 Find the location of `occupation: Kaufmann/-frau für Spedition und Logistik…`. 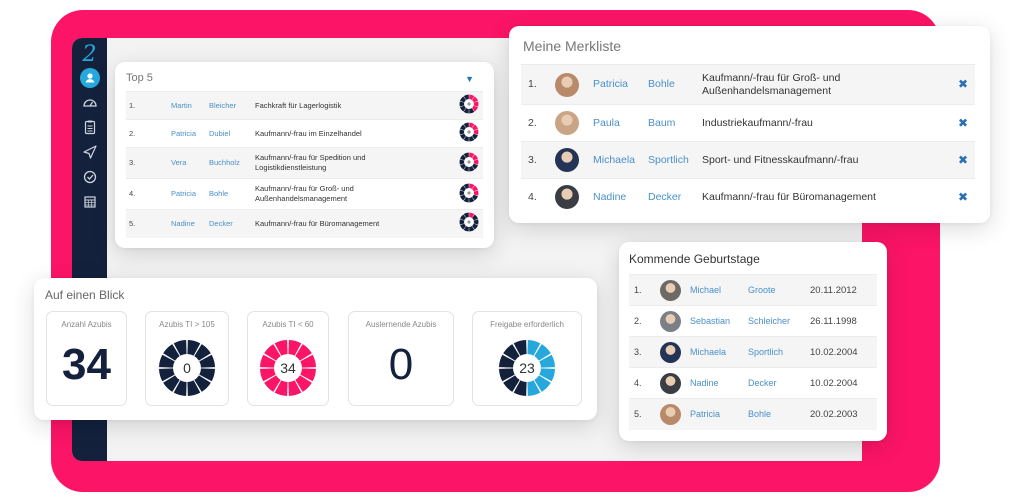

occupation: Kaufmann/-frau für Spedition und Logistik… is located at coordinates (354, 163).